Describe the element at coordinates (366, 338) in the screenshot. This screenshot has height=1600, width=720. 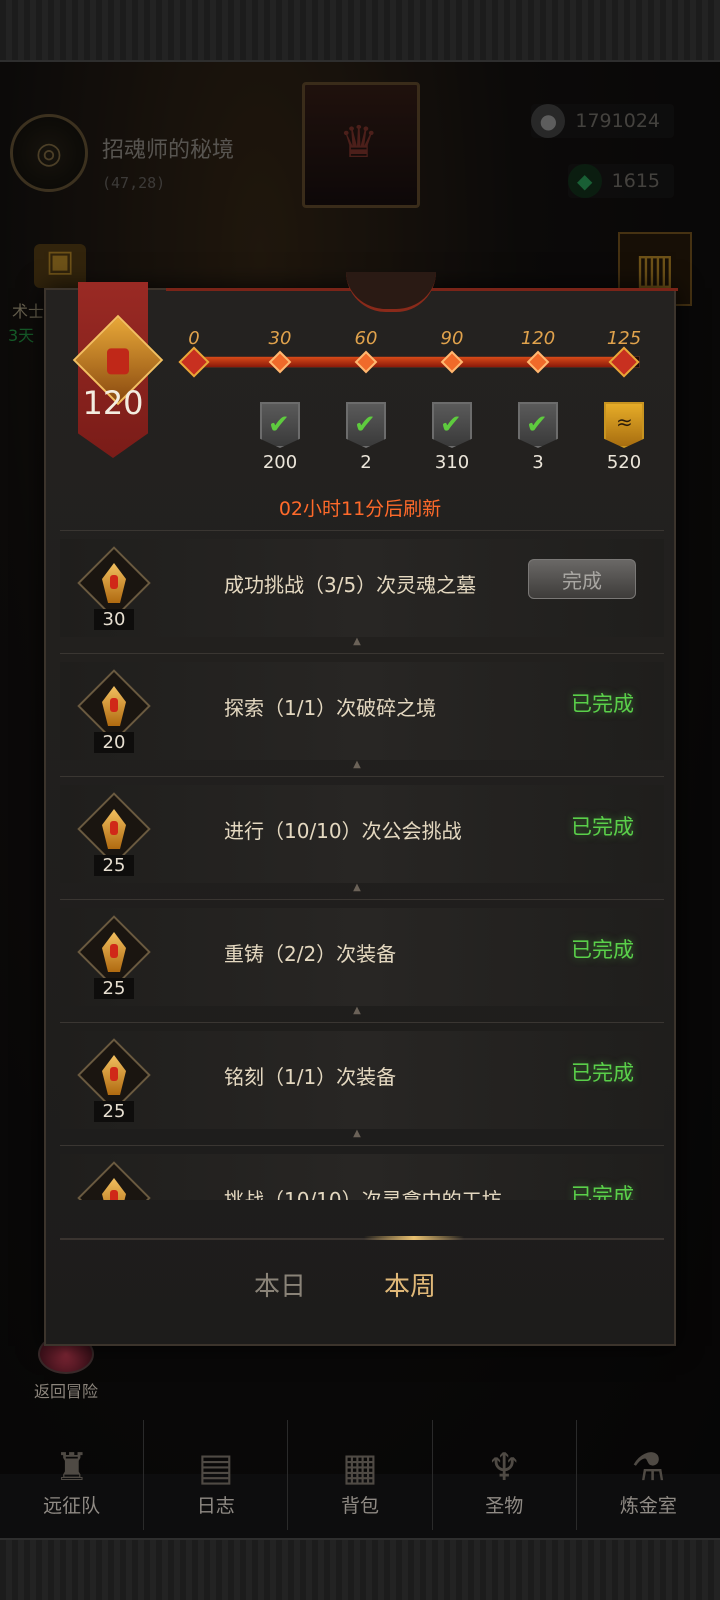
I see `milestone-label: 60` at that location.